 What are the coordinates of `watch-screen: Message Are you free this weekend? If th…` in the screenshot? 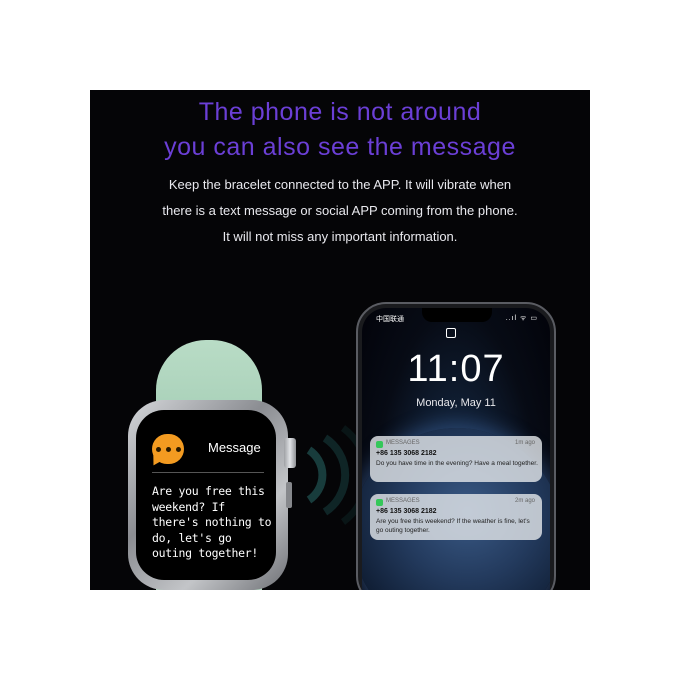 It's located at (206, 495).